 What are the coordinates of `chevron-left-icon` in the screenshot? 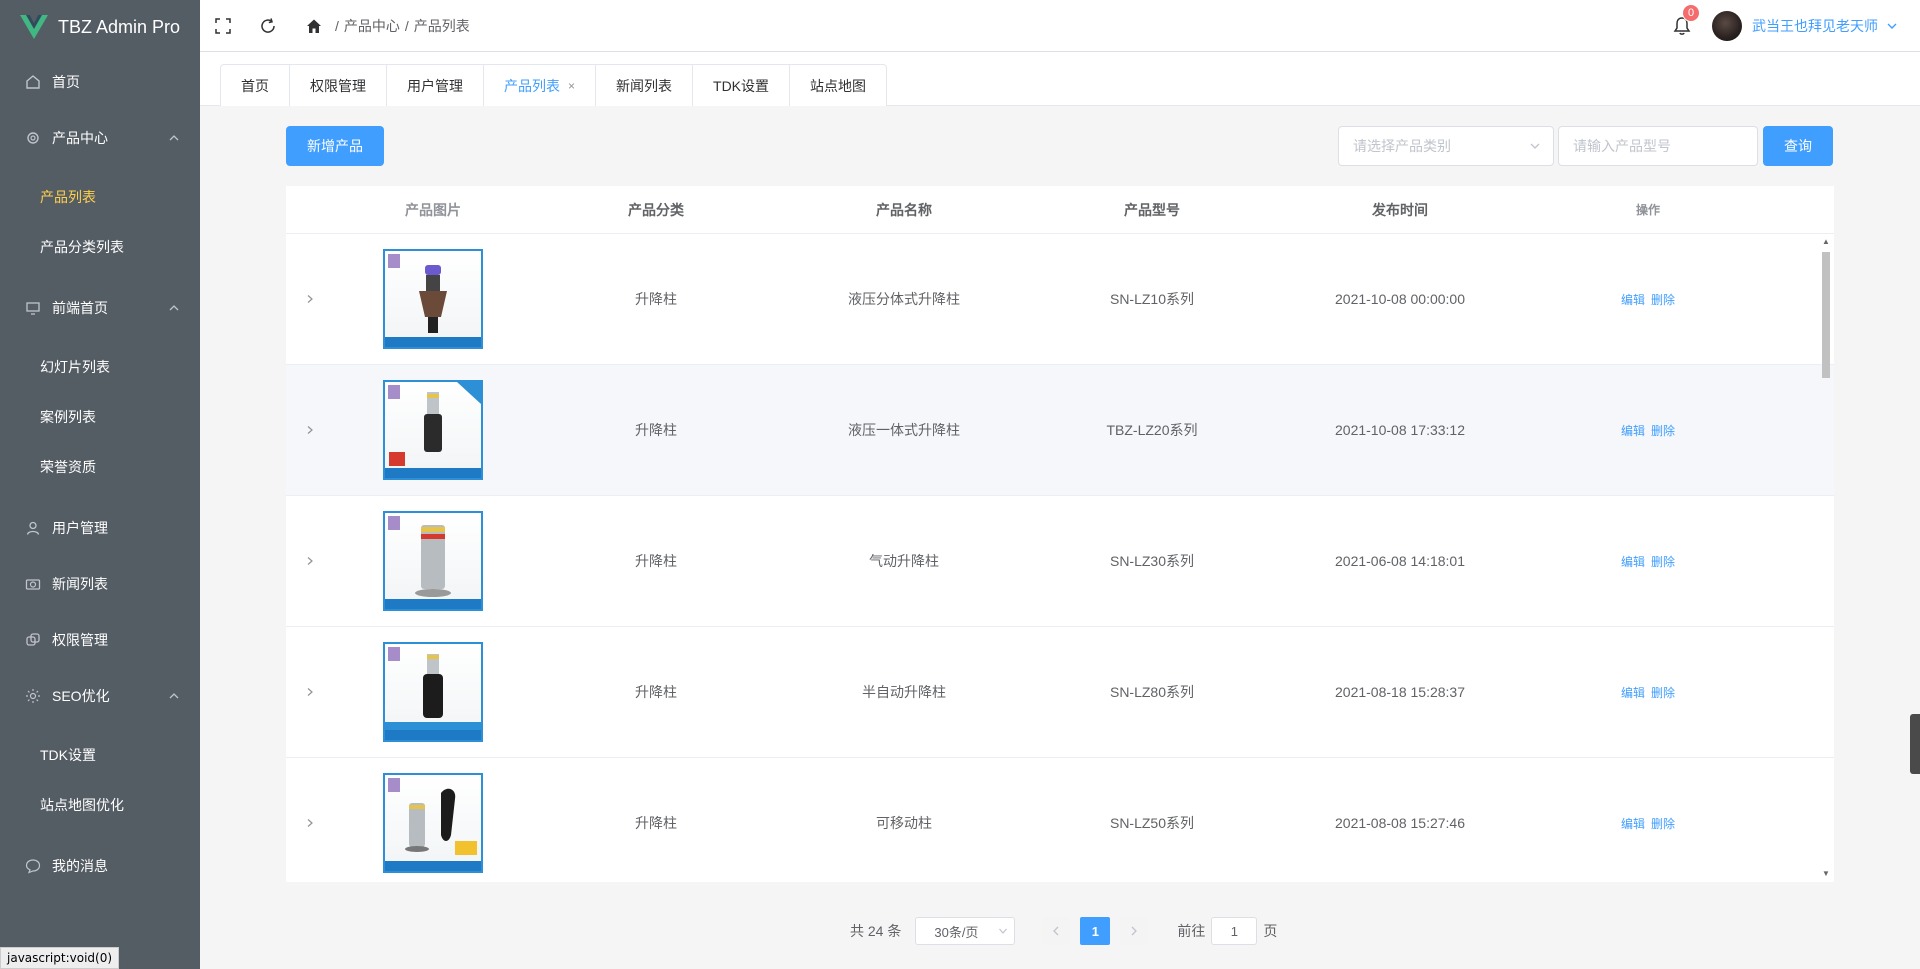 It's located at (1056, 931).